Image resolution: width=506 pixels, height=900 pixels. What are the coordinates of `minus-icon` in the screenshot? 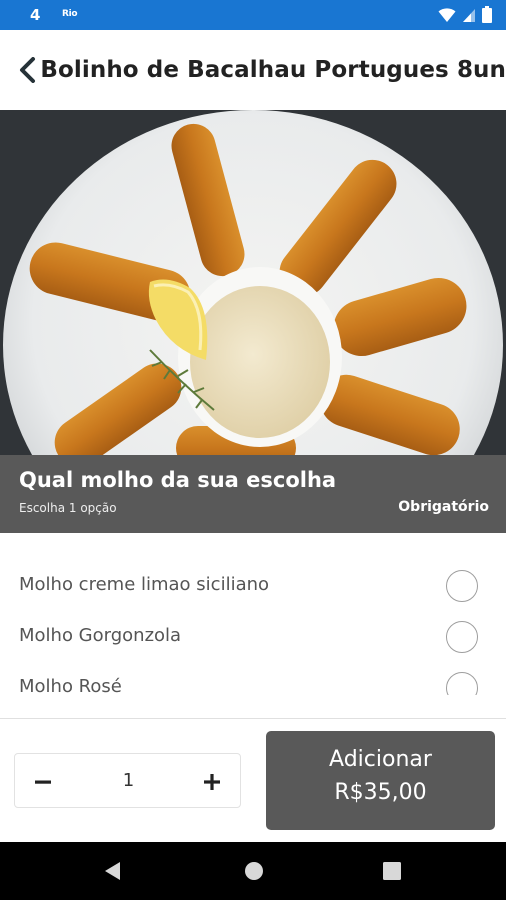 It's located at (43, 782).